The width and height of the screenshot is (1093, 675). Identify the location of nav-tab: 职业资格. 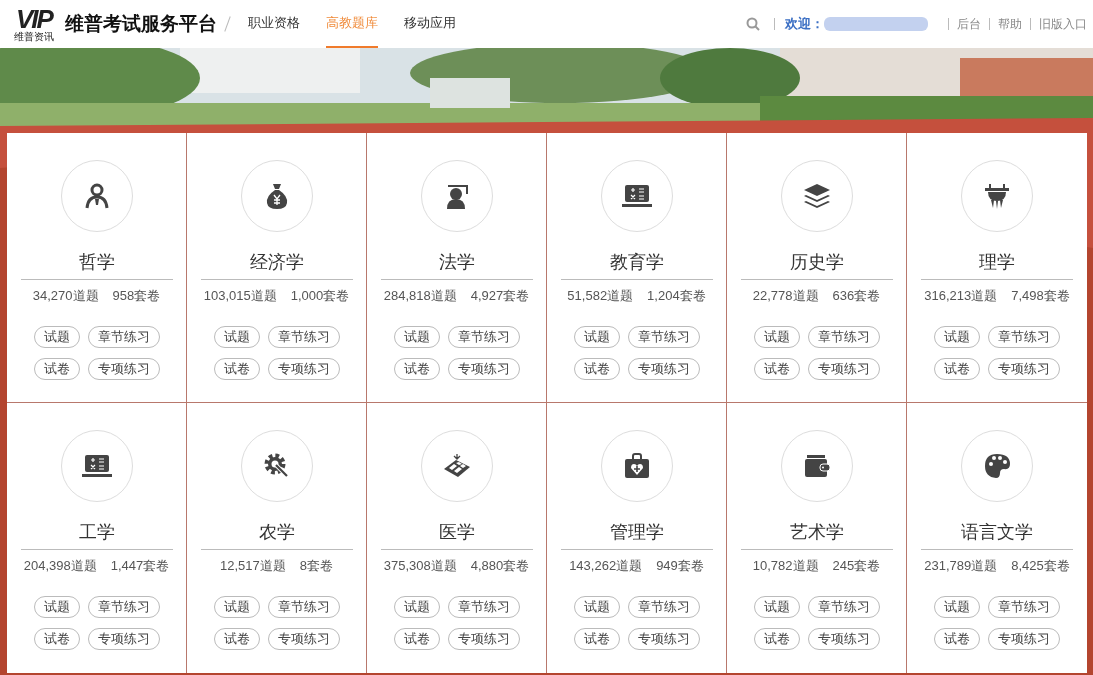
(274, 24).